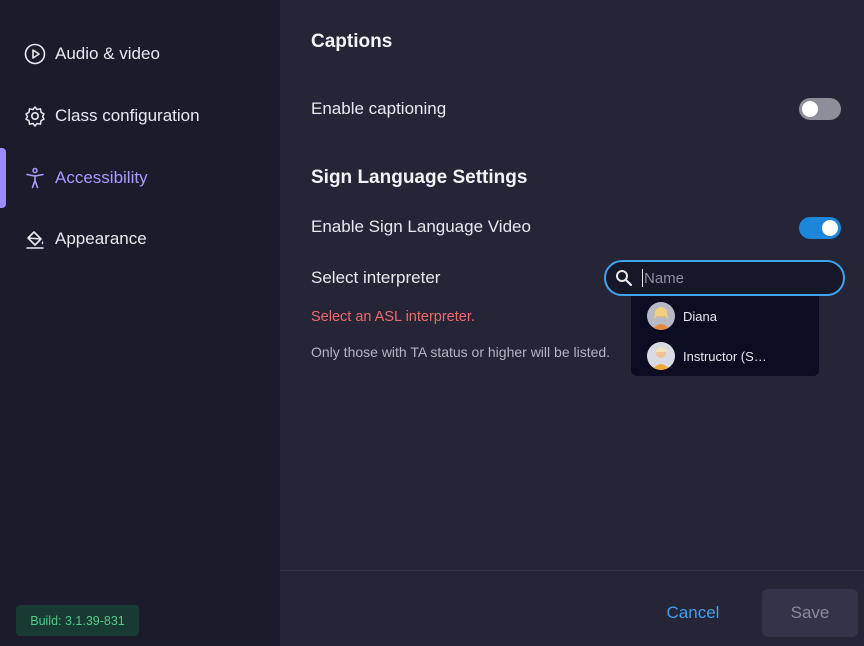 This screenshot has width=864, height=646. I want to click on sidebar-item-accessibility: Accessibility, so click(140, 178).